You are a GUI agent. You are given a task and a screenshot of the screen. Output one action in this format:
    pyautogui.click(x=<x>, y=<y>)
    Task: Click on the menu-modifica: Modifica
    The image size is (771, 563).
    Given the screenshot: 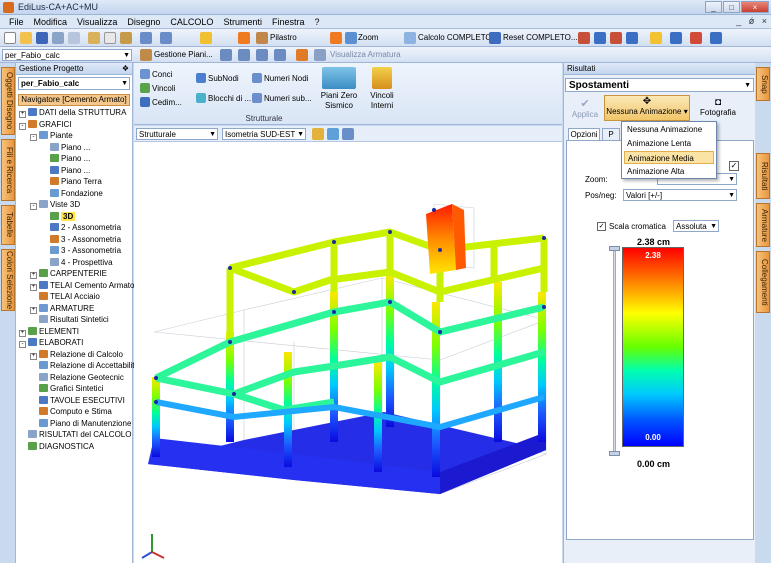 What is the action you would take?
    pyautogui.click(x=51, y=22)
    